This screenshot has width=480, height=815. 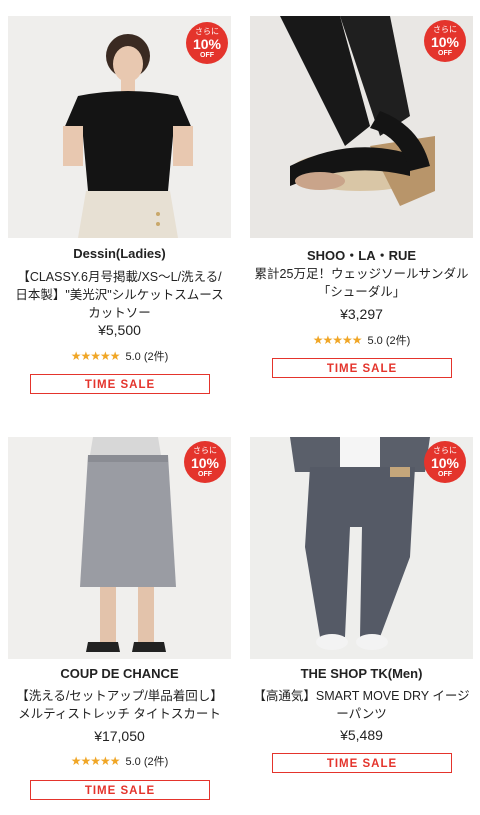 I want to click on title-line: カットソー, so click(x=119, y=313).